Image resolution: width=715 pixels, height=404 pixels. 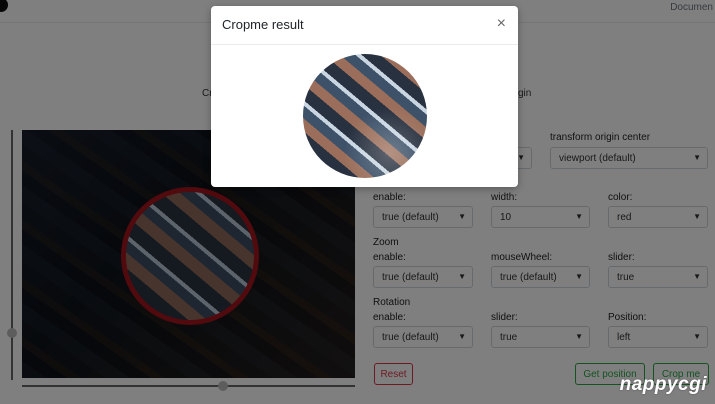 What do you see at coordinates (501, 24) in the screenshot?
I see `close-icon: ×` at bounding box center [501, 24].